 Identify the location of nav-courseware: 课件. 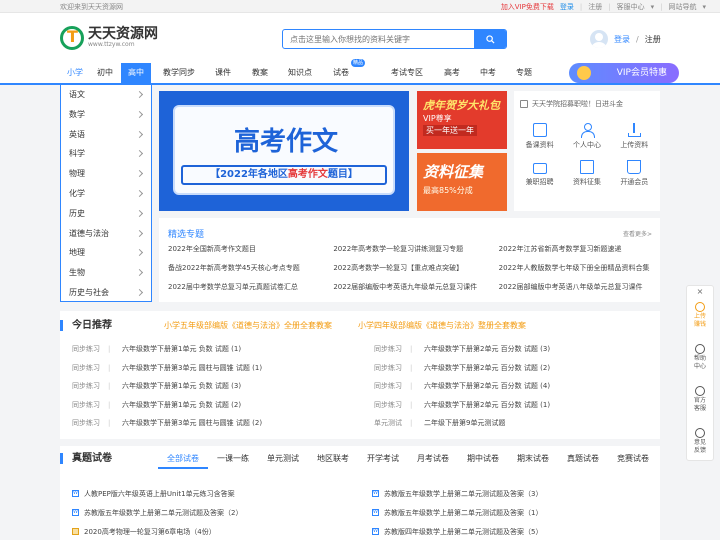
(223, 73).